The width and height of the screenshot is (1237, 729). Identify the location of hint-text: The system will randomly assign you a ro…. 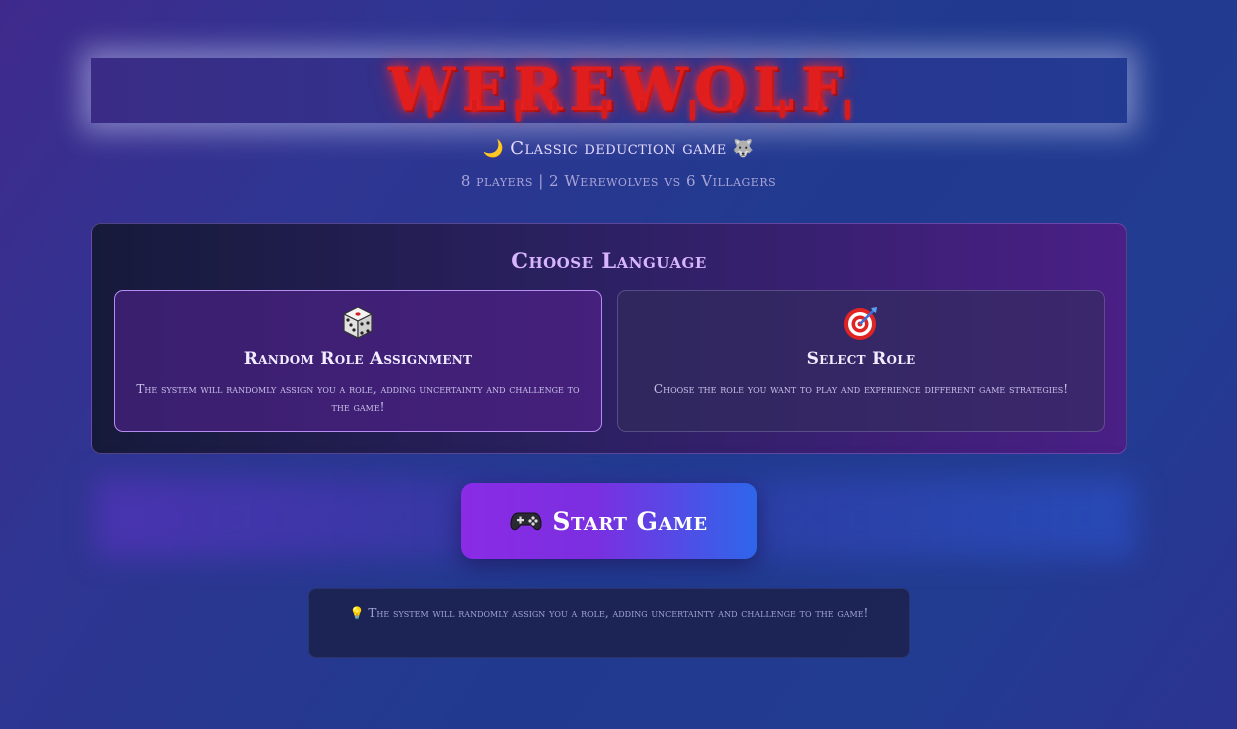
(618, 613).